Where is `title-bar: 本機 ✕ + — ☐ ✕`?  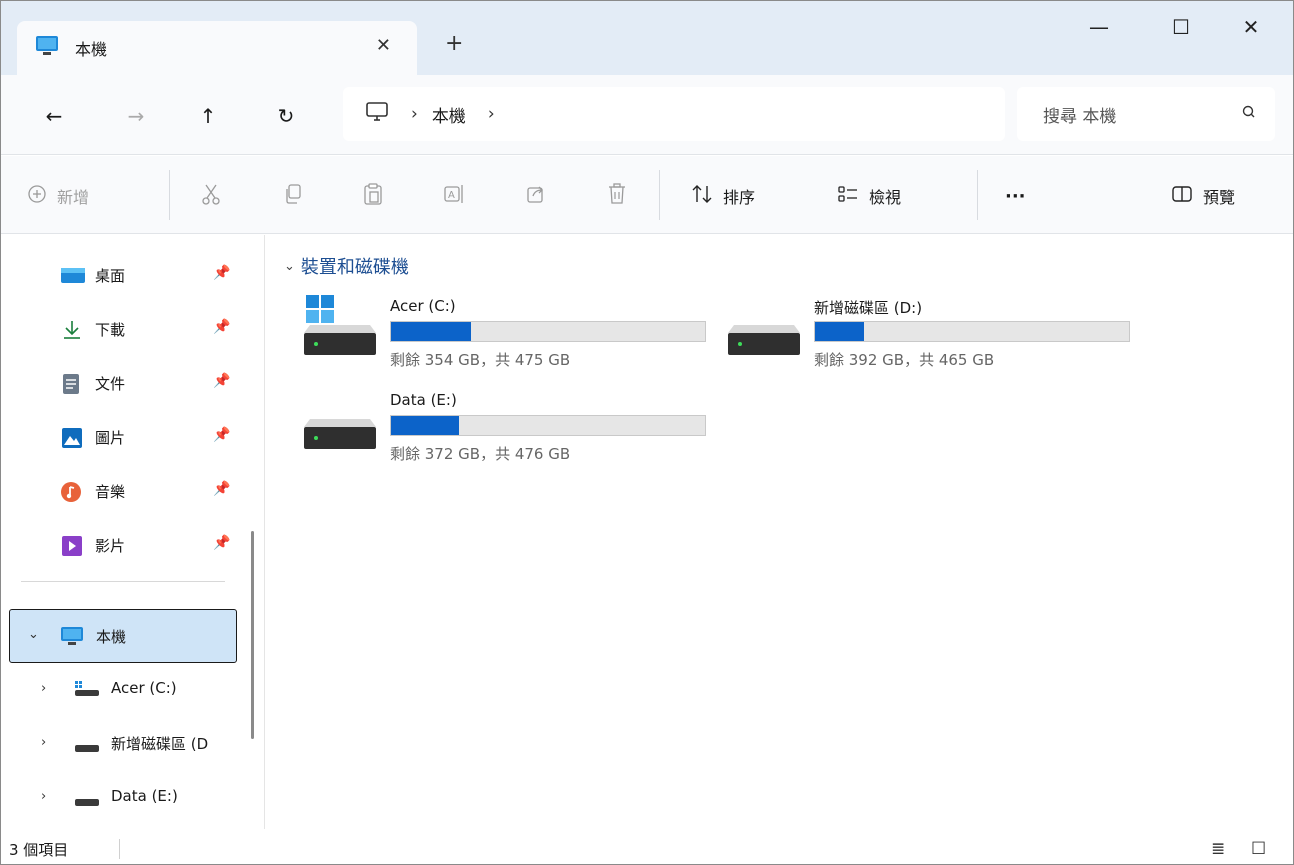 title-bar: 本機 ✕ + — ☐ ✕ is located at coordinates (647, 38).